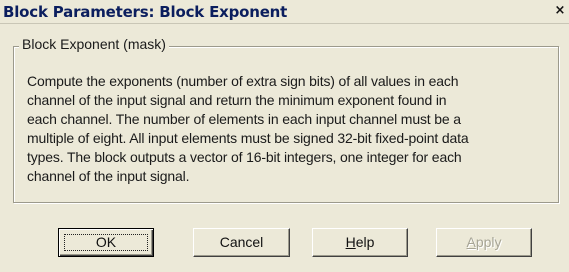  I want to click on help-button-label: elp, so click(365, 242).